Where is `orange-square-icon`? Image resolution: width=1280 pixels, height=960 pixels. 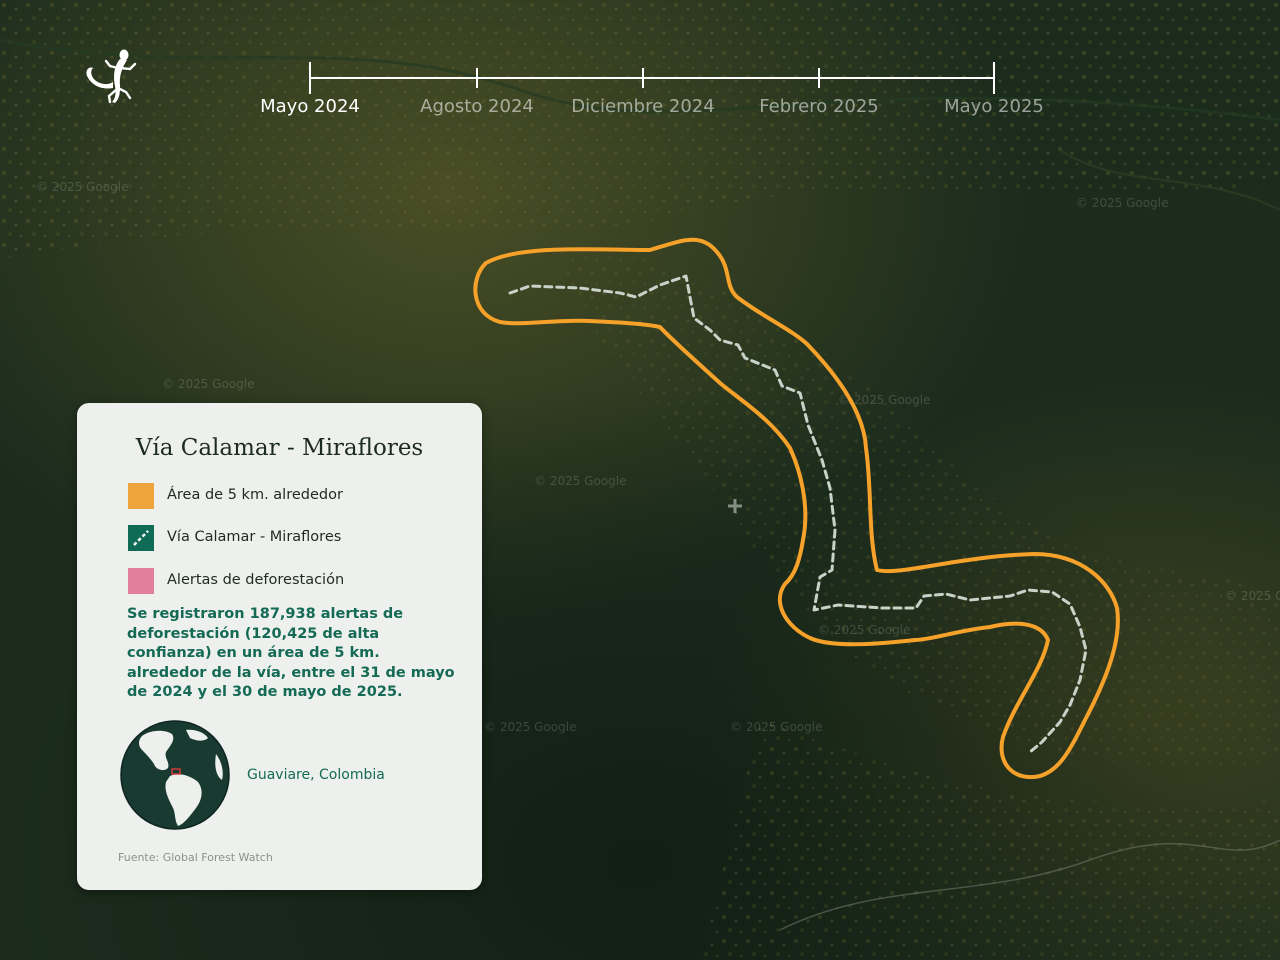 orange-square-icon is located at coordinates (141, 496).